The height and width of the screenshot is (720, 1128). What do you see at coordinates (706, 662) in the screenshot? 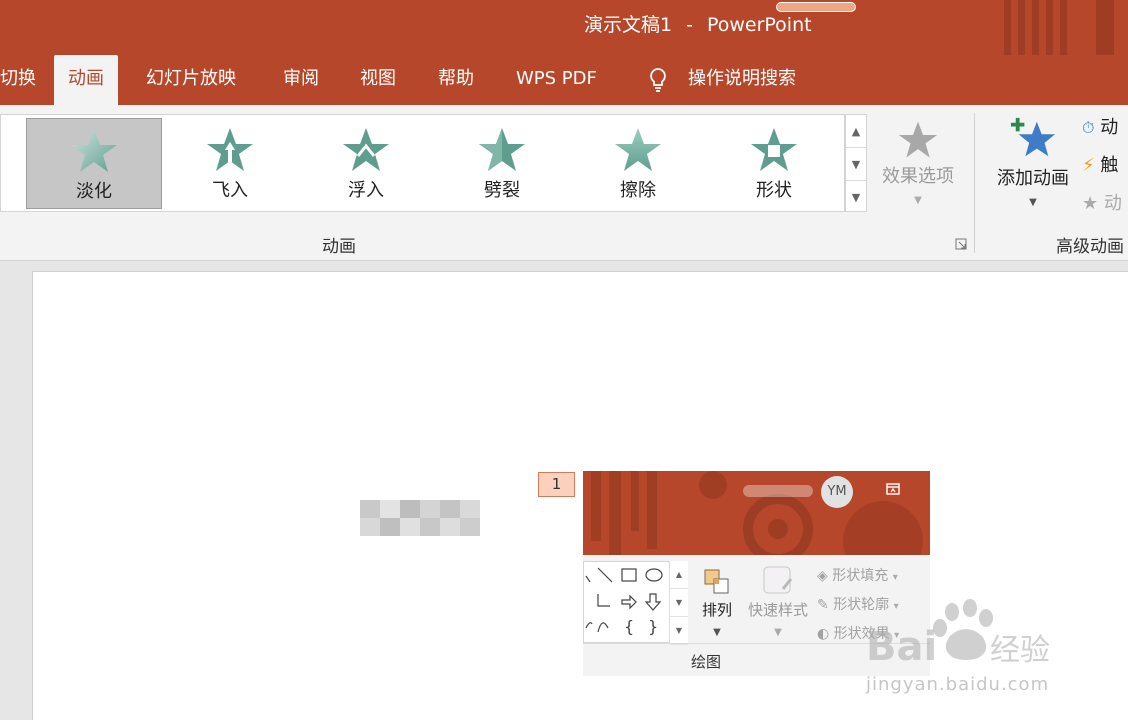
I see `drawing-group-label: 绘图` at bounding box center [706, 662].